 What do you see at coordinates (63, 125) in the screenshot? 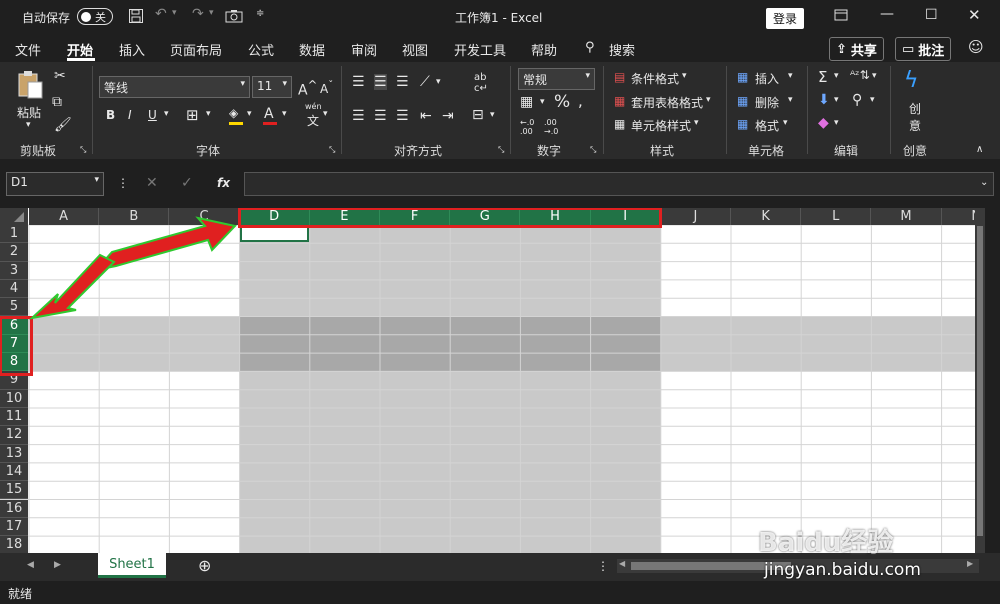
I see `format-painter-icon: 🖌` at bounding box center [63, 125].